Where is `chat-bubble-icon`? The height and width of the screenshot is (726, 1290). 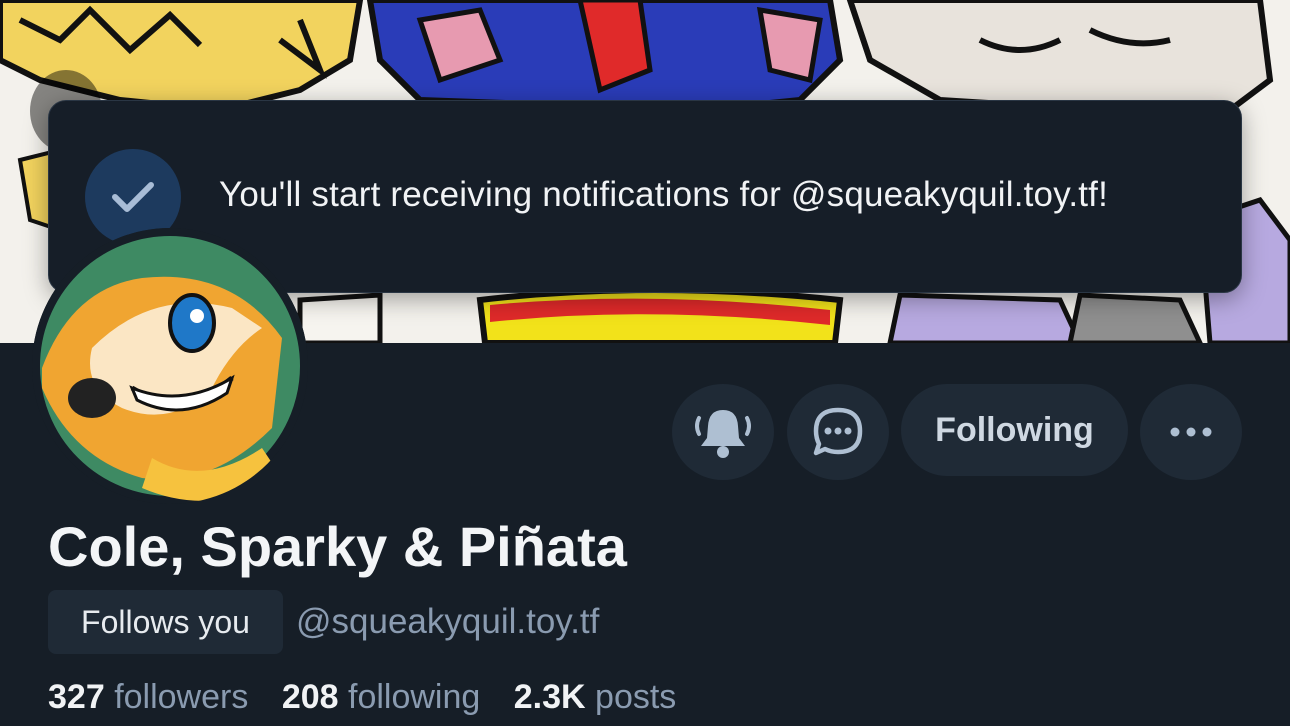 chat-bubble-icon is located at coordinates (838, 431).